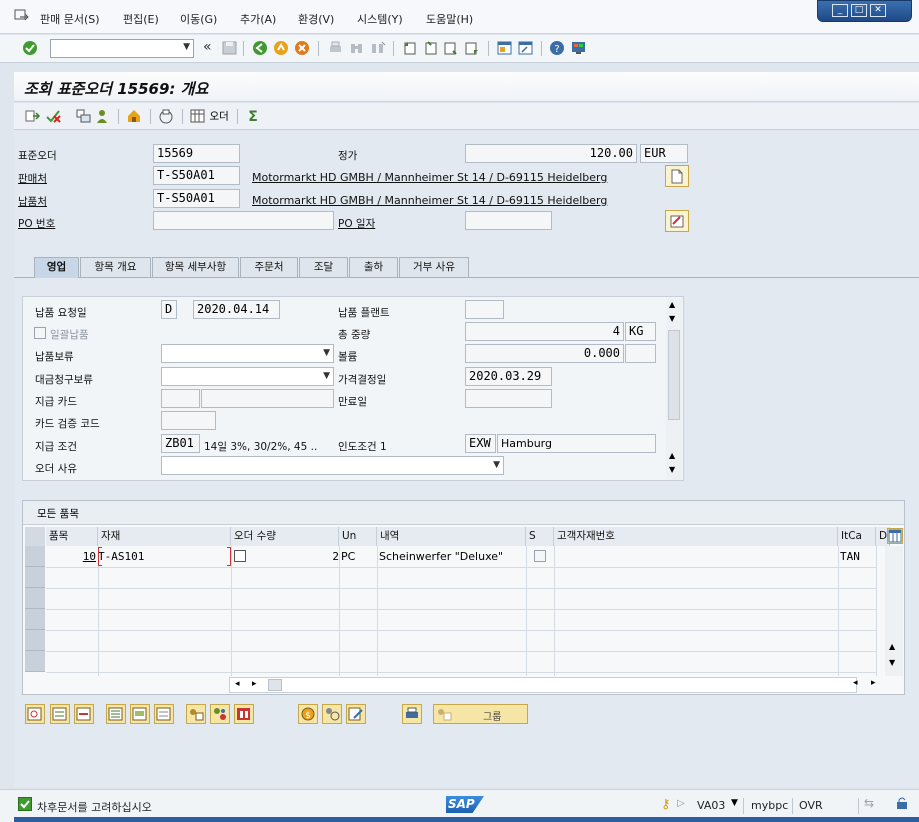  What do you see at coordinates (412, 714) in the screenshot?
I see `print-preview-button` at bounding box center [412, 714].